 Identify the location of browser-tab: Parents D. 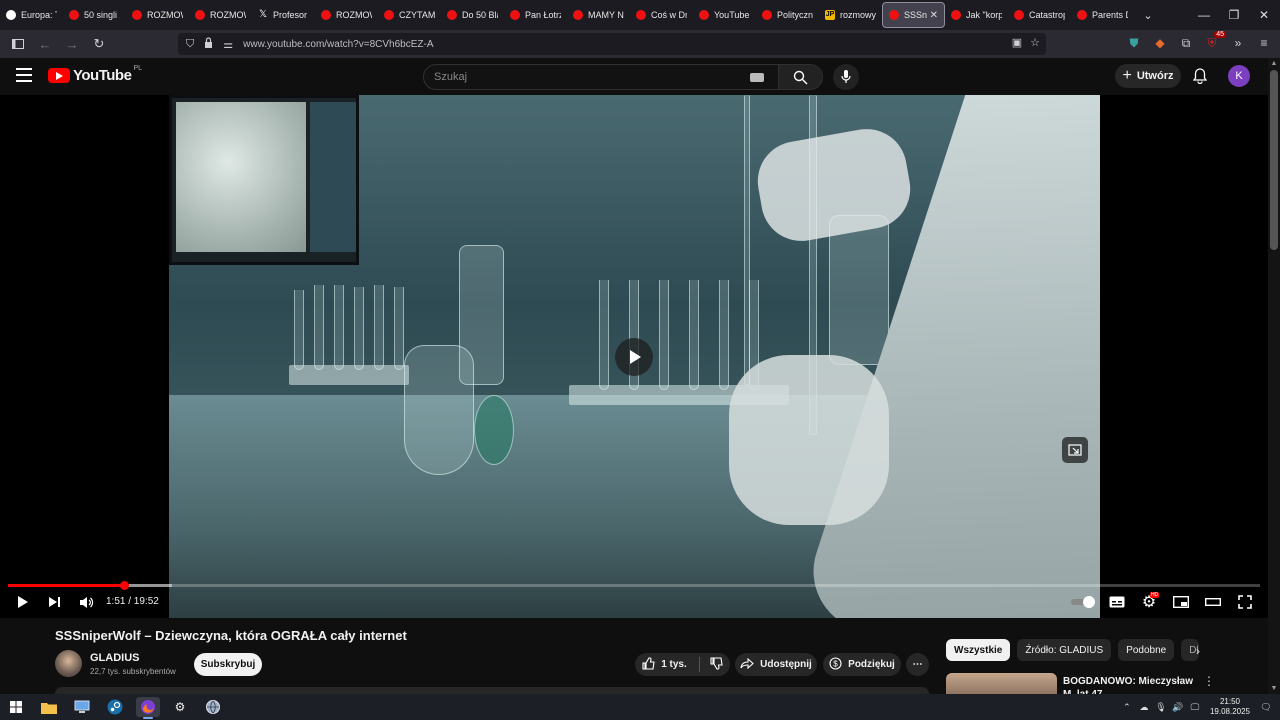
(1102, 15).